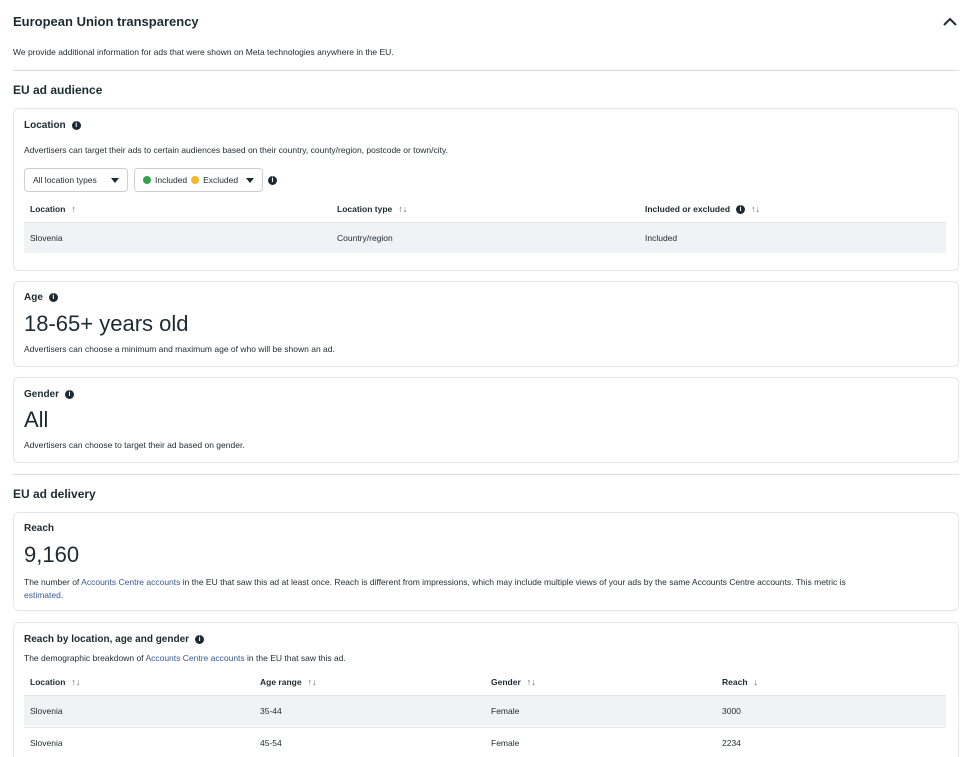 The image size is (960, 757). I want to click on breakdown-desc-text: in the EU that saw this ad., so click(295, 658).